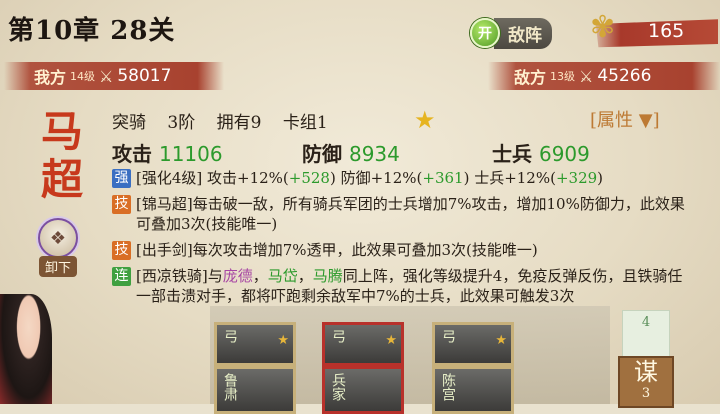 The image size is (720, 414). I want to click on linked-hero: 庞德, so click(237, 276).